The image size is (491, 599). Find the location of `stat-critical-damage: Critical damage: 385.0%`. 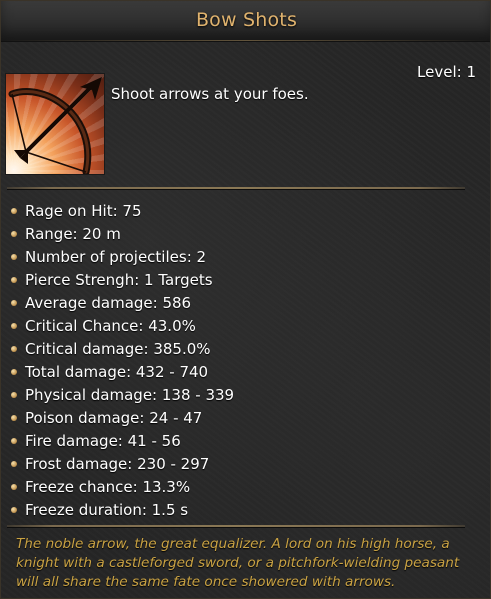

stat-critical-damage: Critical damage: 385.0% is located at coordinates (121, 350).